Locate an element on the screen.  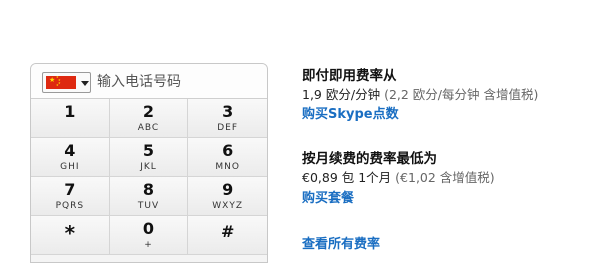
monthly-rate-line: €0,89 包 1个月 (€1,02 含增值税) is located at coordinates (398, 176).